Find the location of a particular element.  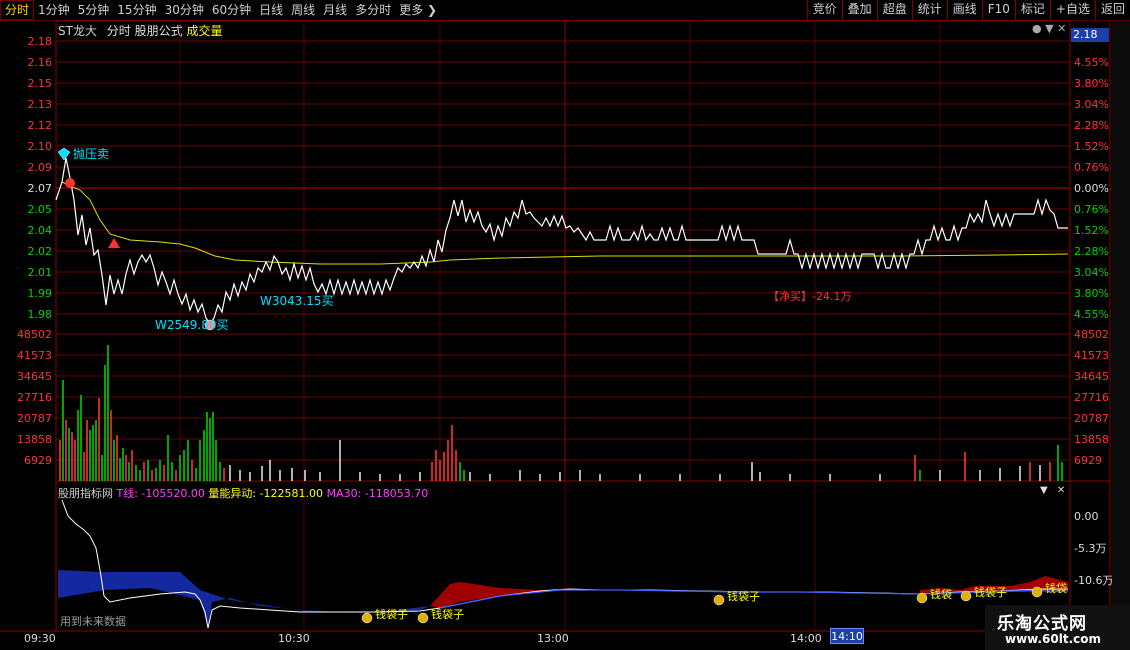

price-label-left: 2.01 is located at coordinates (40, 272).